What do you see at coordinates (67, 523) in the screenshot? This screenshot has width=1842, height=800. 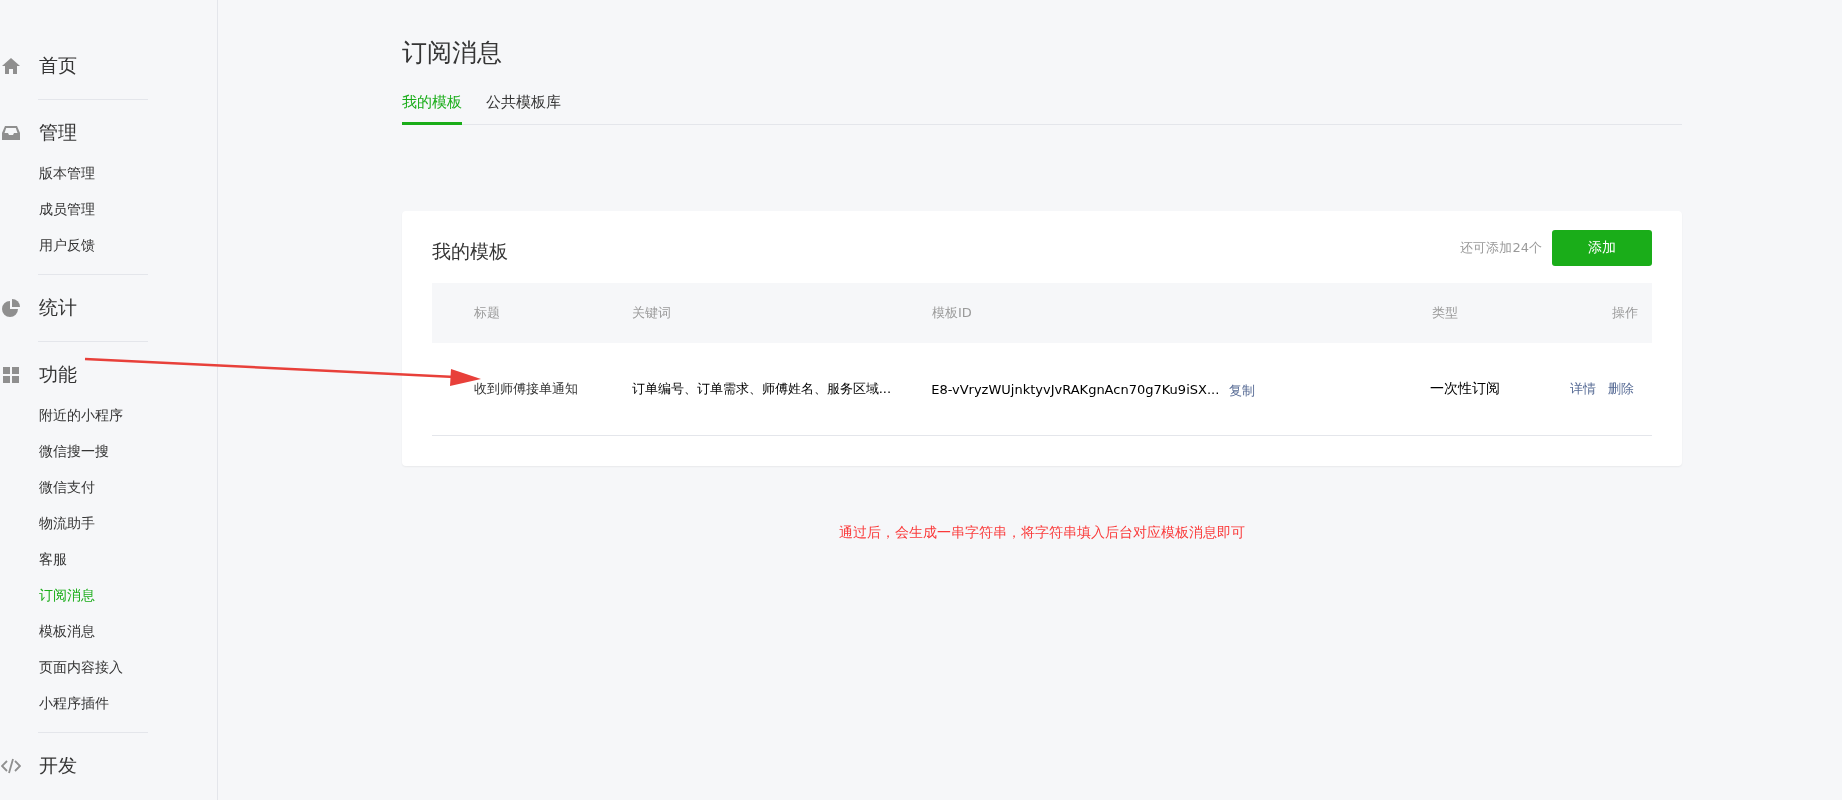 I see `sidebar-item: 物流助手` at bounding box center [67, 523].